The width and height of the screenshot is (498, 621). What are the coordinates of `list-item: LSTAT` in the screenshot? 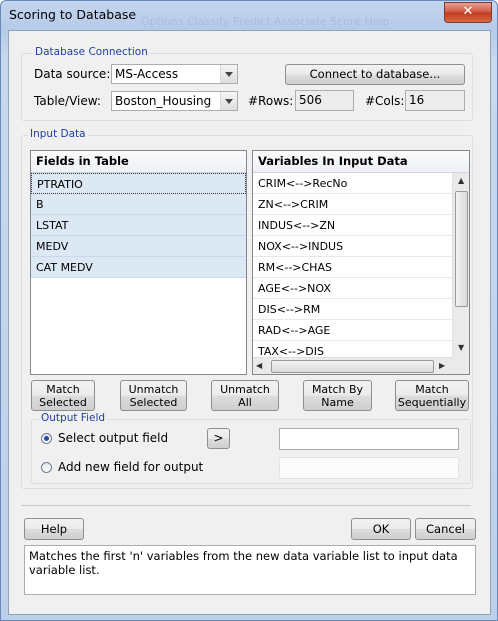 It's located at (138, 225).